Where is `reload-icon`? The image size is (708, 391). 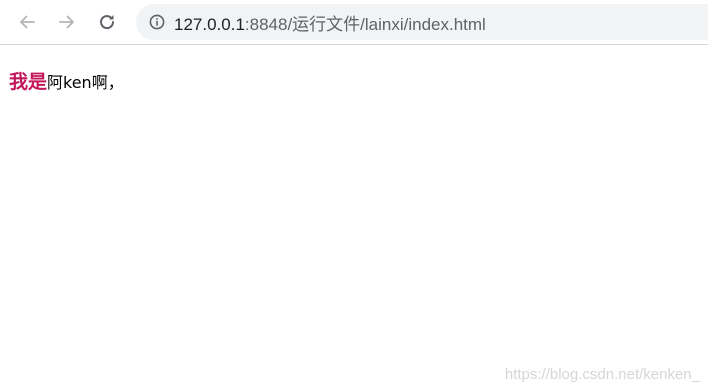
reload-icon is located at coordinates (107, 22).